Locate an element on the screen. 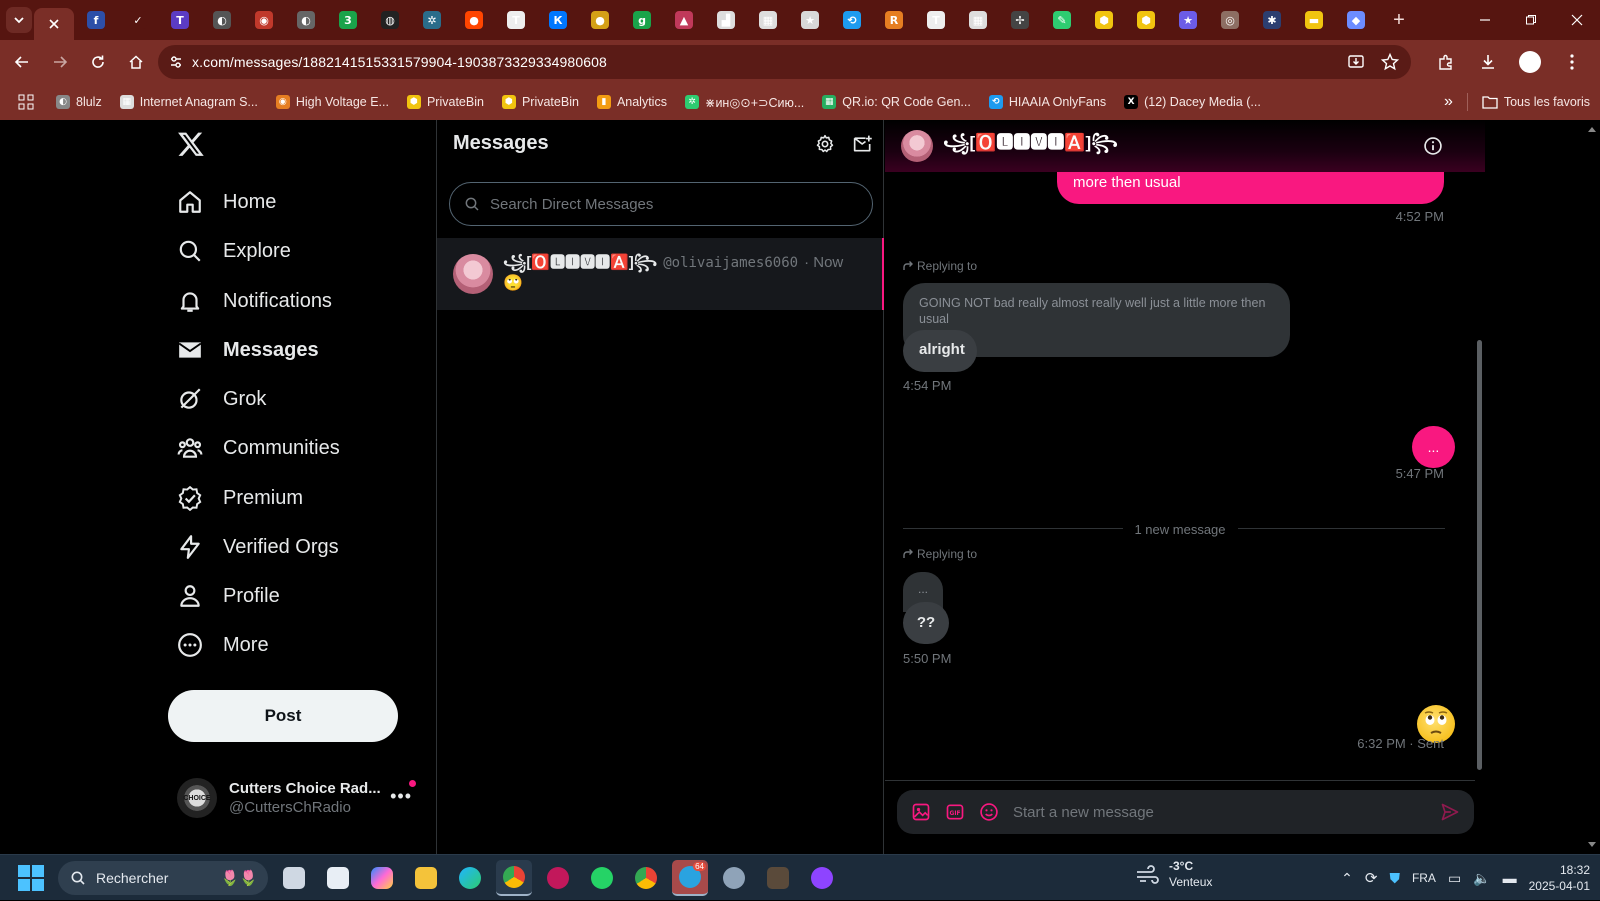 The image size is (1600, 901). browser-tab: ▲ is located at coordinates (684, 20).